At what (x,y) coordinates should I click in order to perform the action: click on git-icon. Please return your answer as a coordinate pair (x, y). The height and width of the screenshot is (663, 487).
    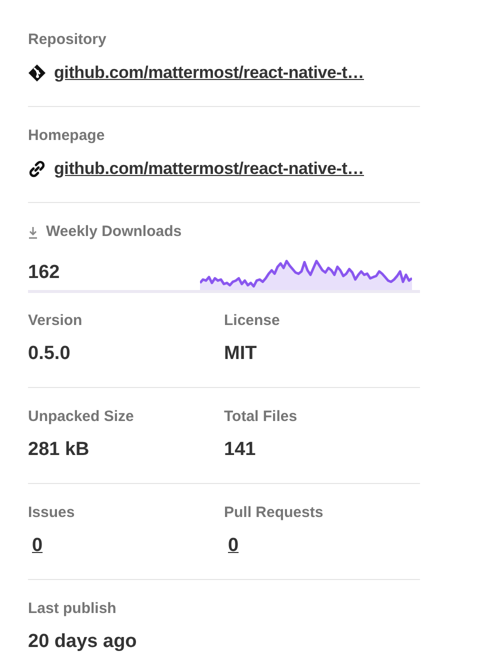
    Looking at the image, I should click on (37, 73).